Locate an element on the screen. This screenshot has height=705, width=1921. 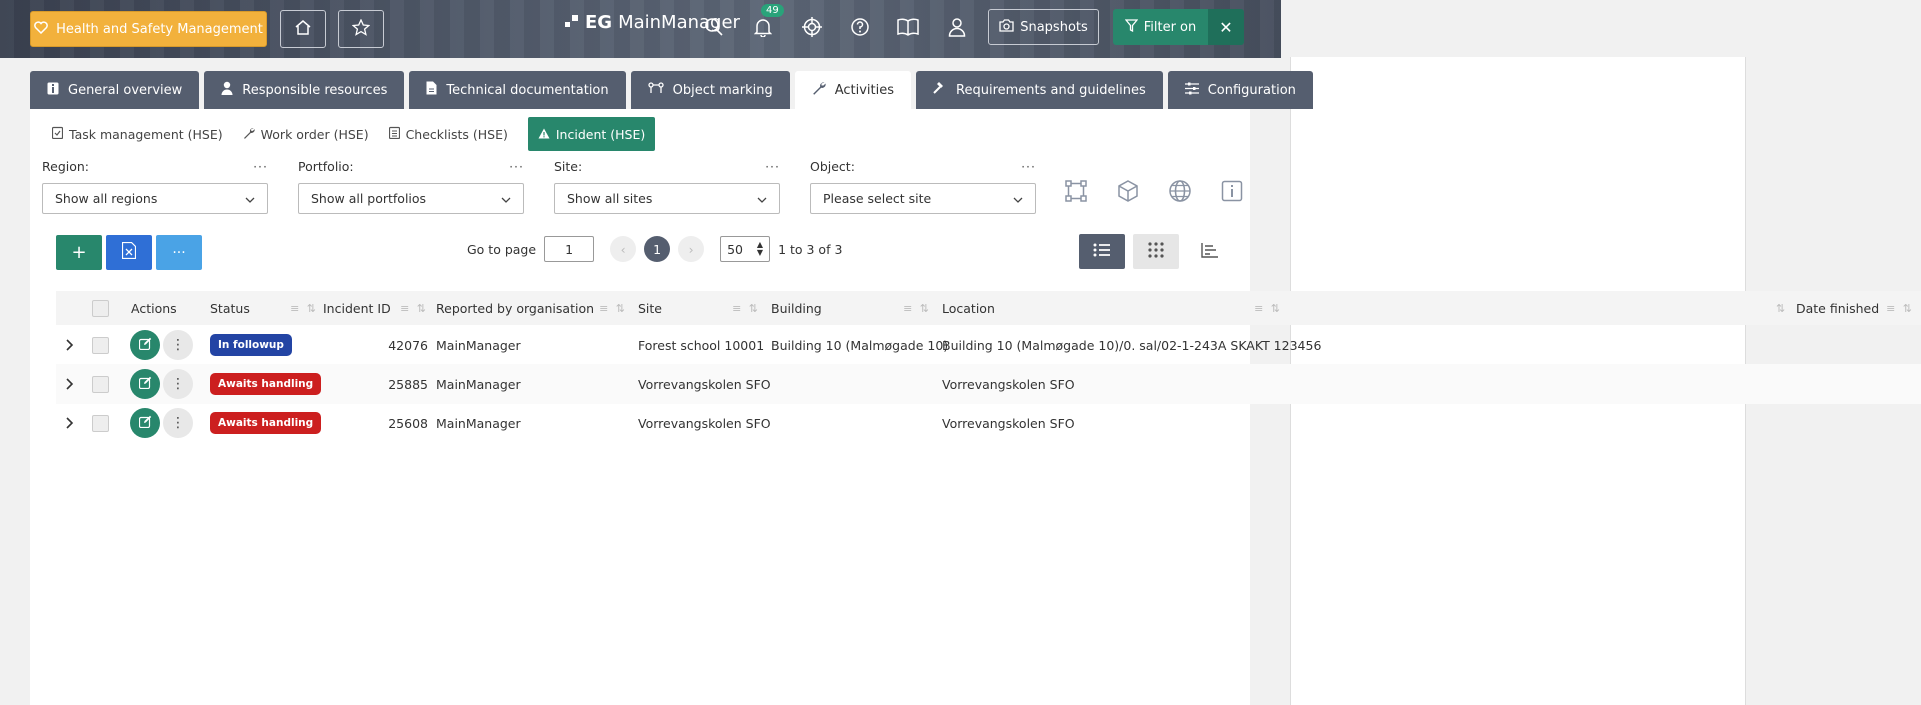
bar-chart-icon is located at coordinates (1210, 252).